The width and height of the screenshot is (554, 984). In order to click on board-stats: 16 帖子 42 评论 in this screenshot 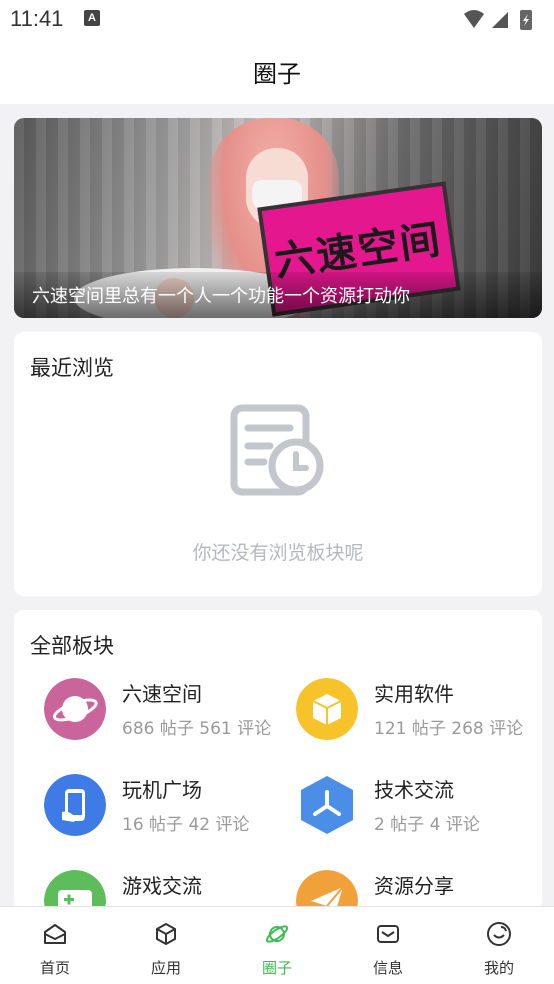, I will do `click(186, 825)`.